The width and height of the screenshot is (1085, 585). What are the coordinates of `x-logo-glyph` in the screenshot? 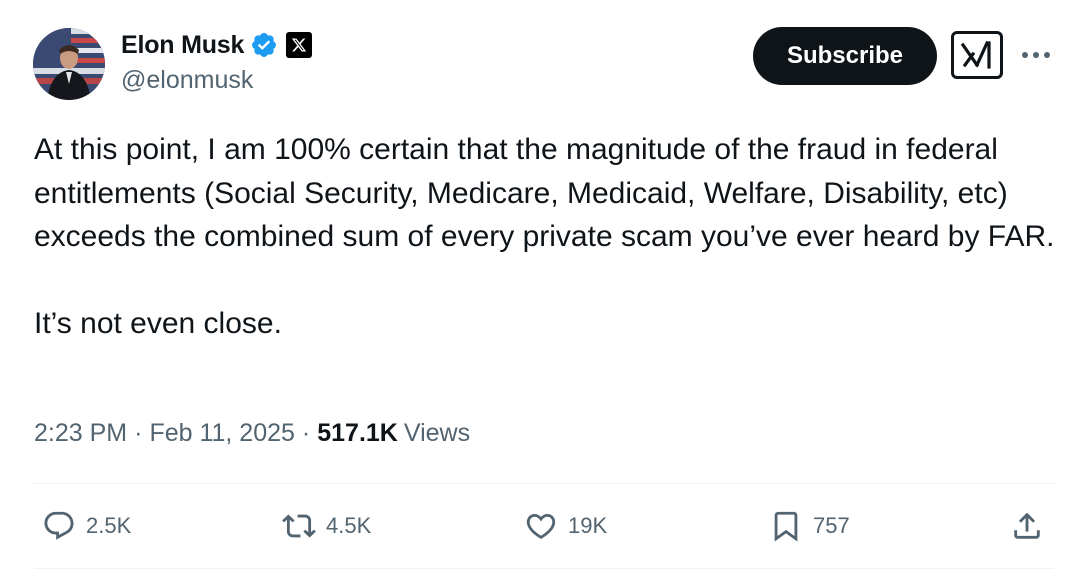 It's located at (299, 45).